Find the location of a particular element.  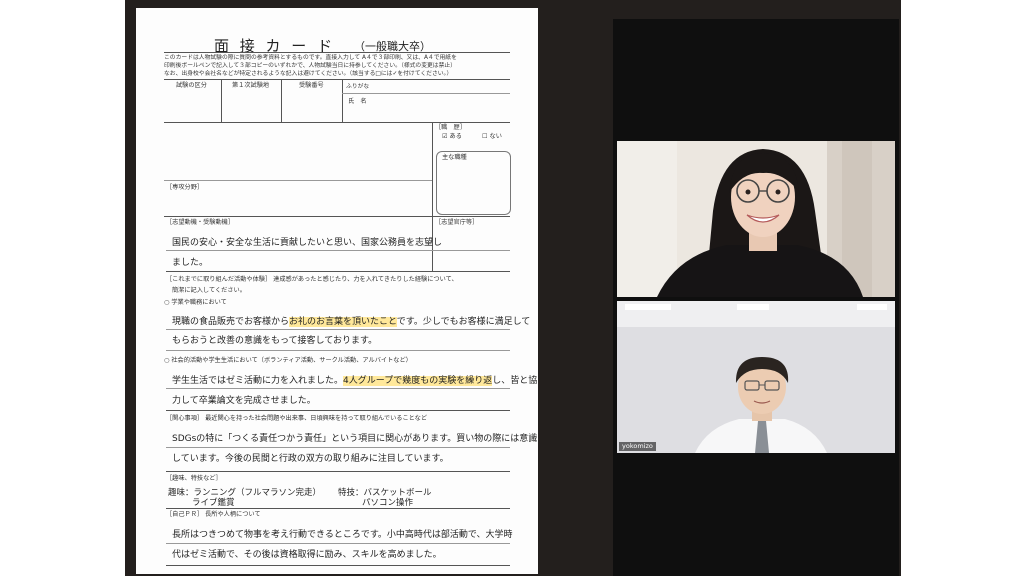

label-furigana: ふりがな is located at coordinates (358, 87).